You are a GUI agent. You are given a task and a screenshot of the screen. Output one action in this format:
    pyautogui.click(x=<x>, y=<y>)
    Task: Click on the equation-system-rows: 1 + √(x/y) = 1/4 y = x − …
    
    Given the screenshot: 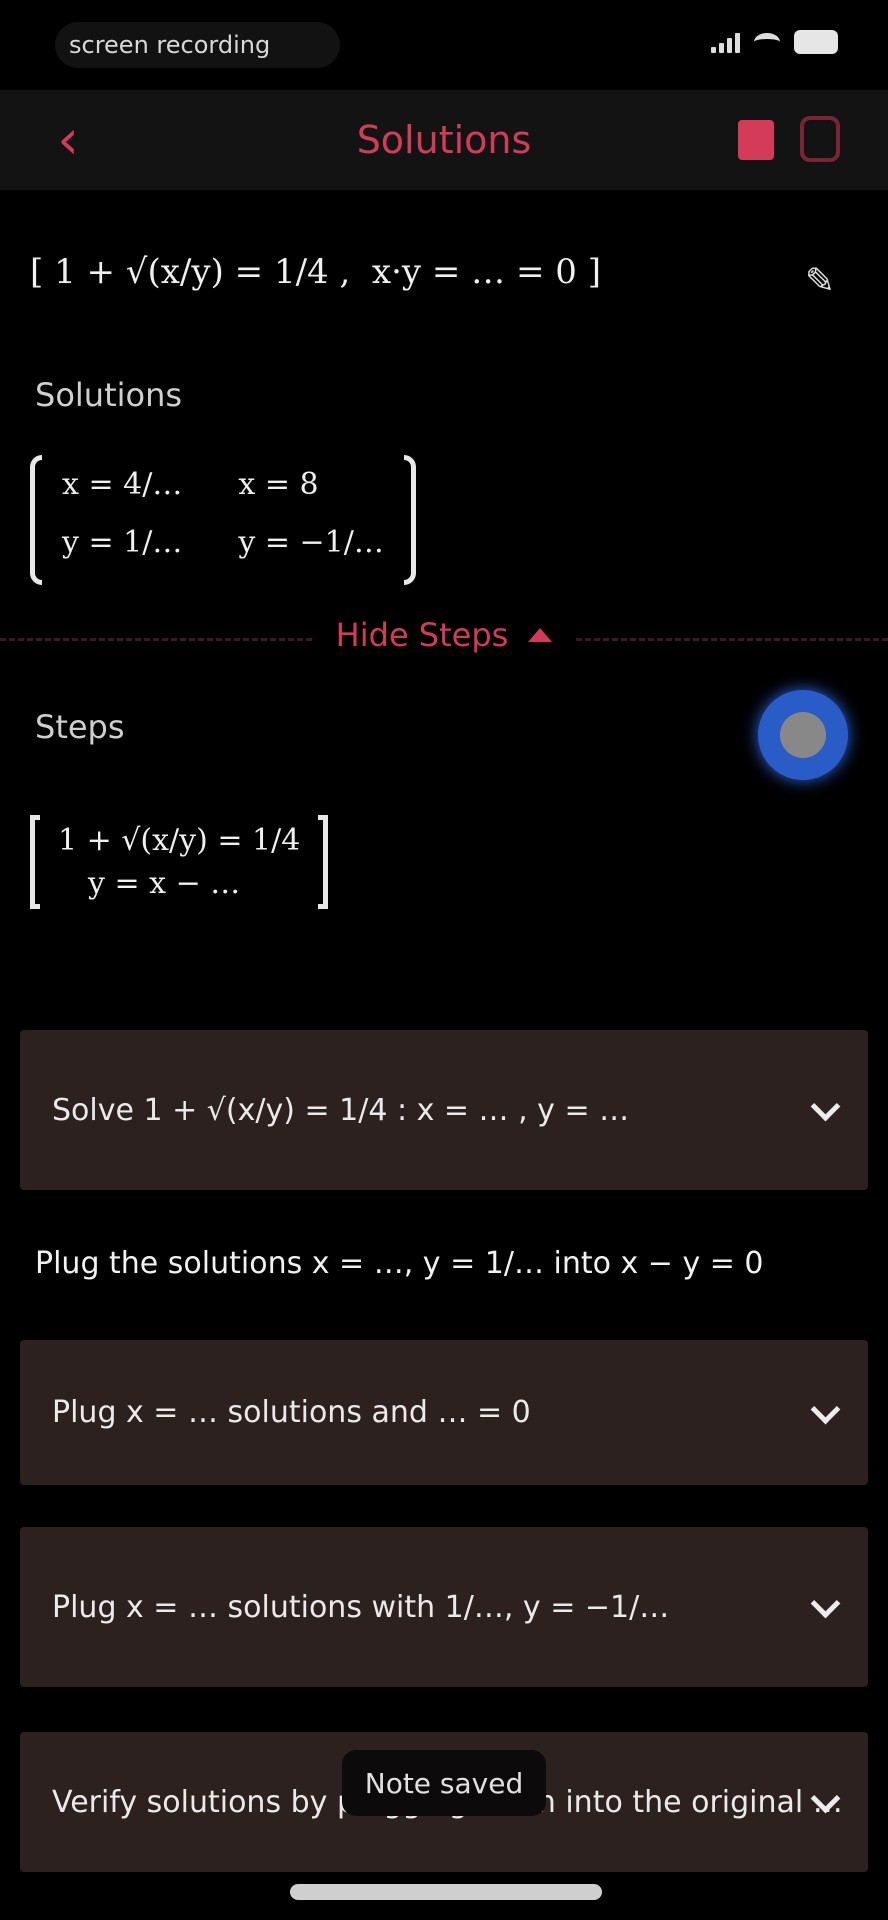 What is the action you would take?
    pyautogui.click(x=179, y=862)
    